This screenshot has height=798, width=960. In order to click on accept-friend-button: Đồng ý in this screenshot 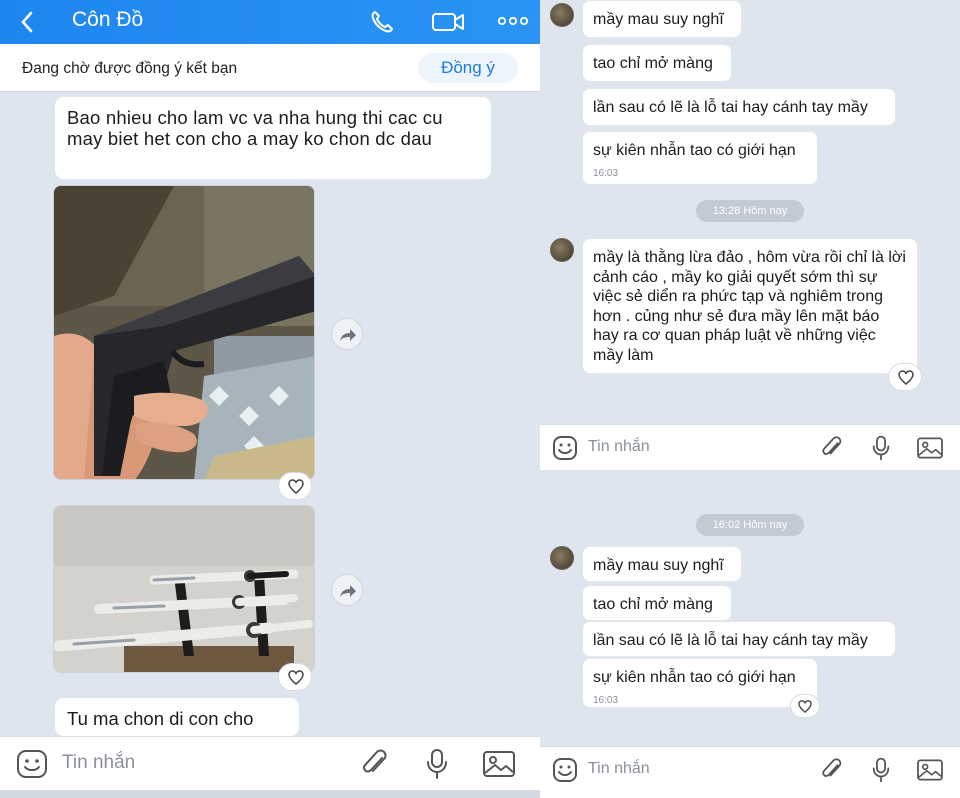, I will do `click(468, 68)`.